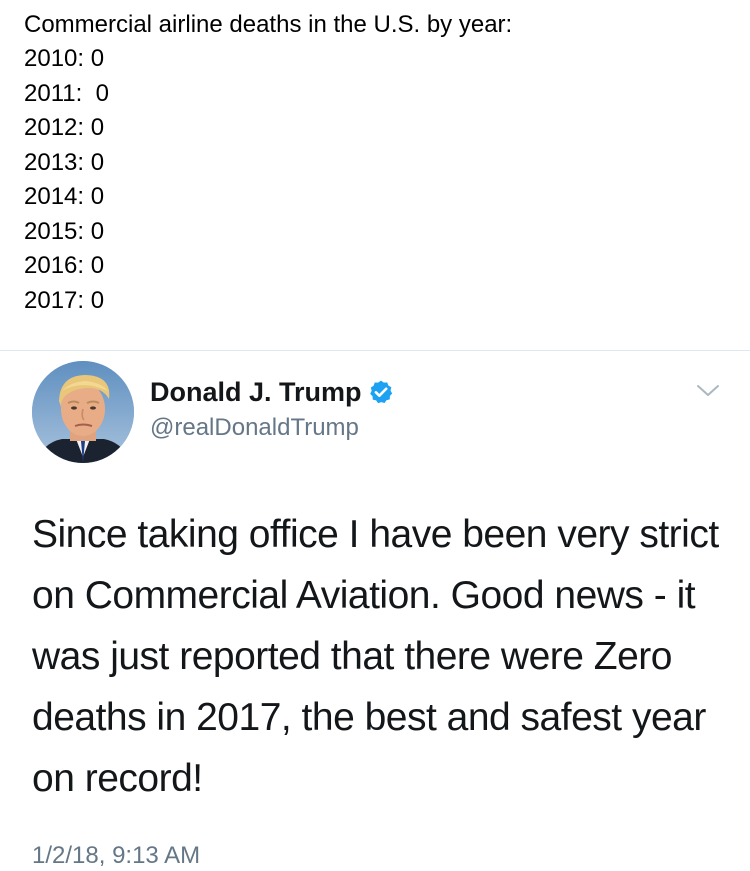  What do you see at coordinates (256, 392) in the screenshot?
I see `author-name: Donald J. Trump` at bounding box center [256, 392].